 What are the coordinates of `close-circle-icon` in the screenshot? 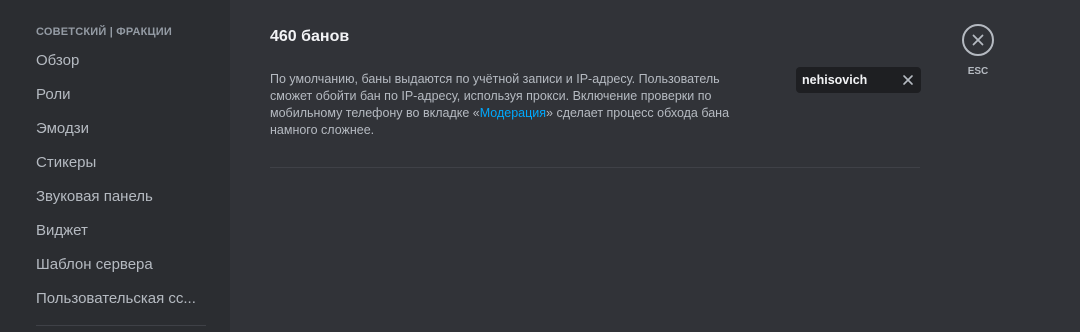 It's located at (978, 40).